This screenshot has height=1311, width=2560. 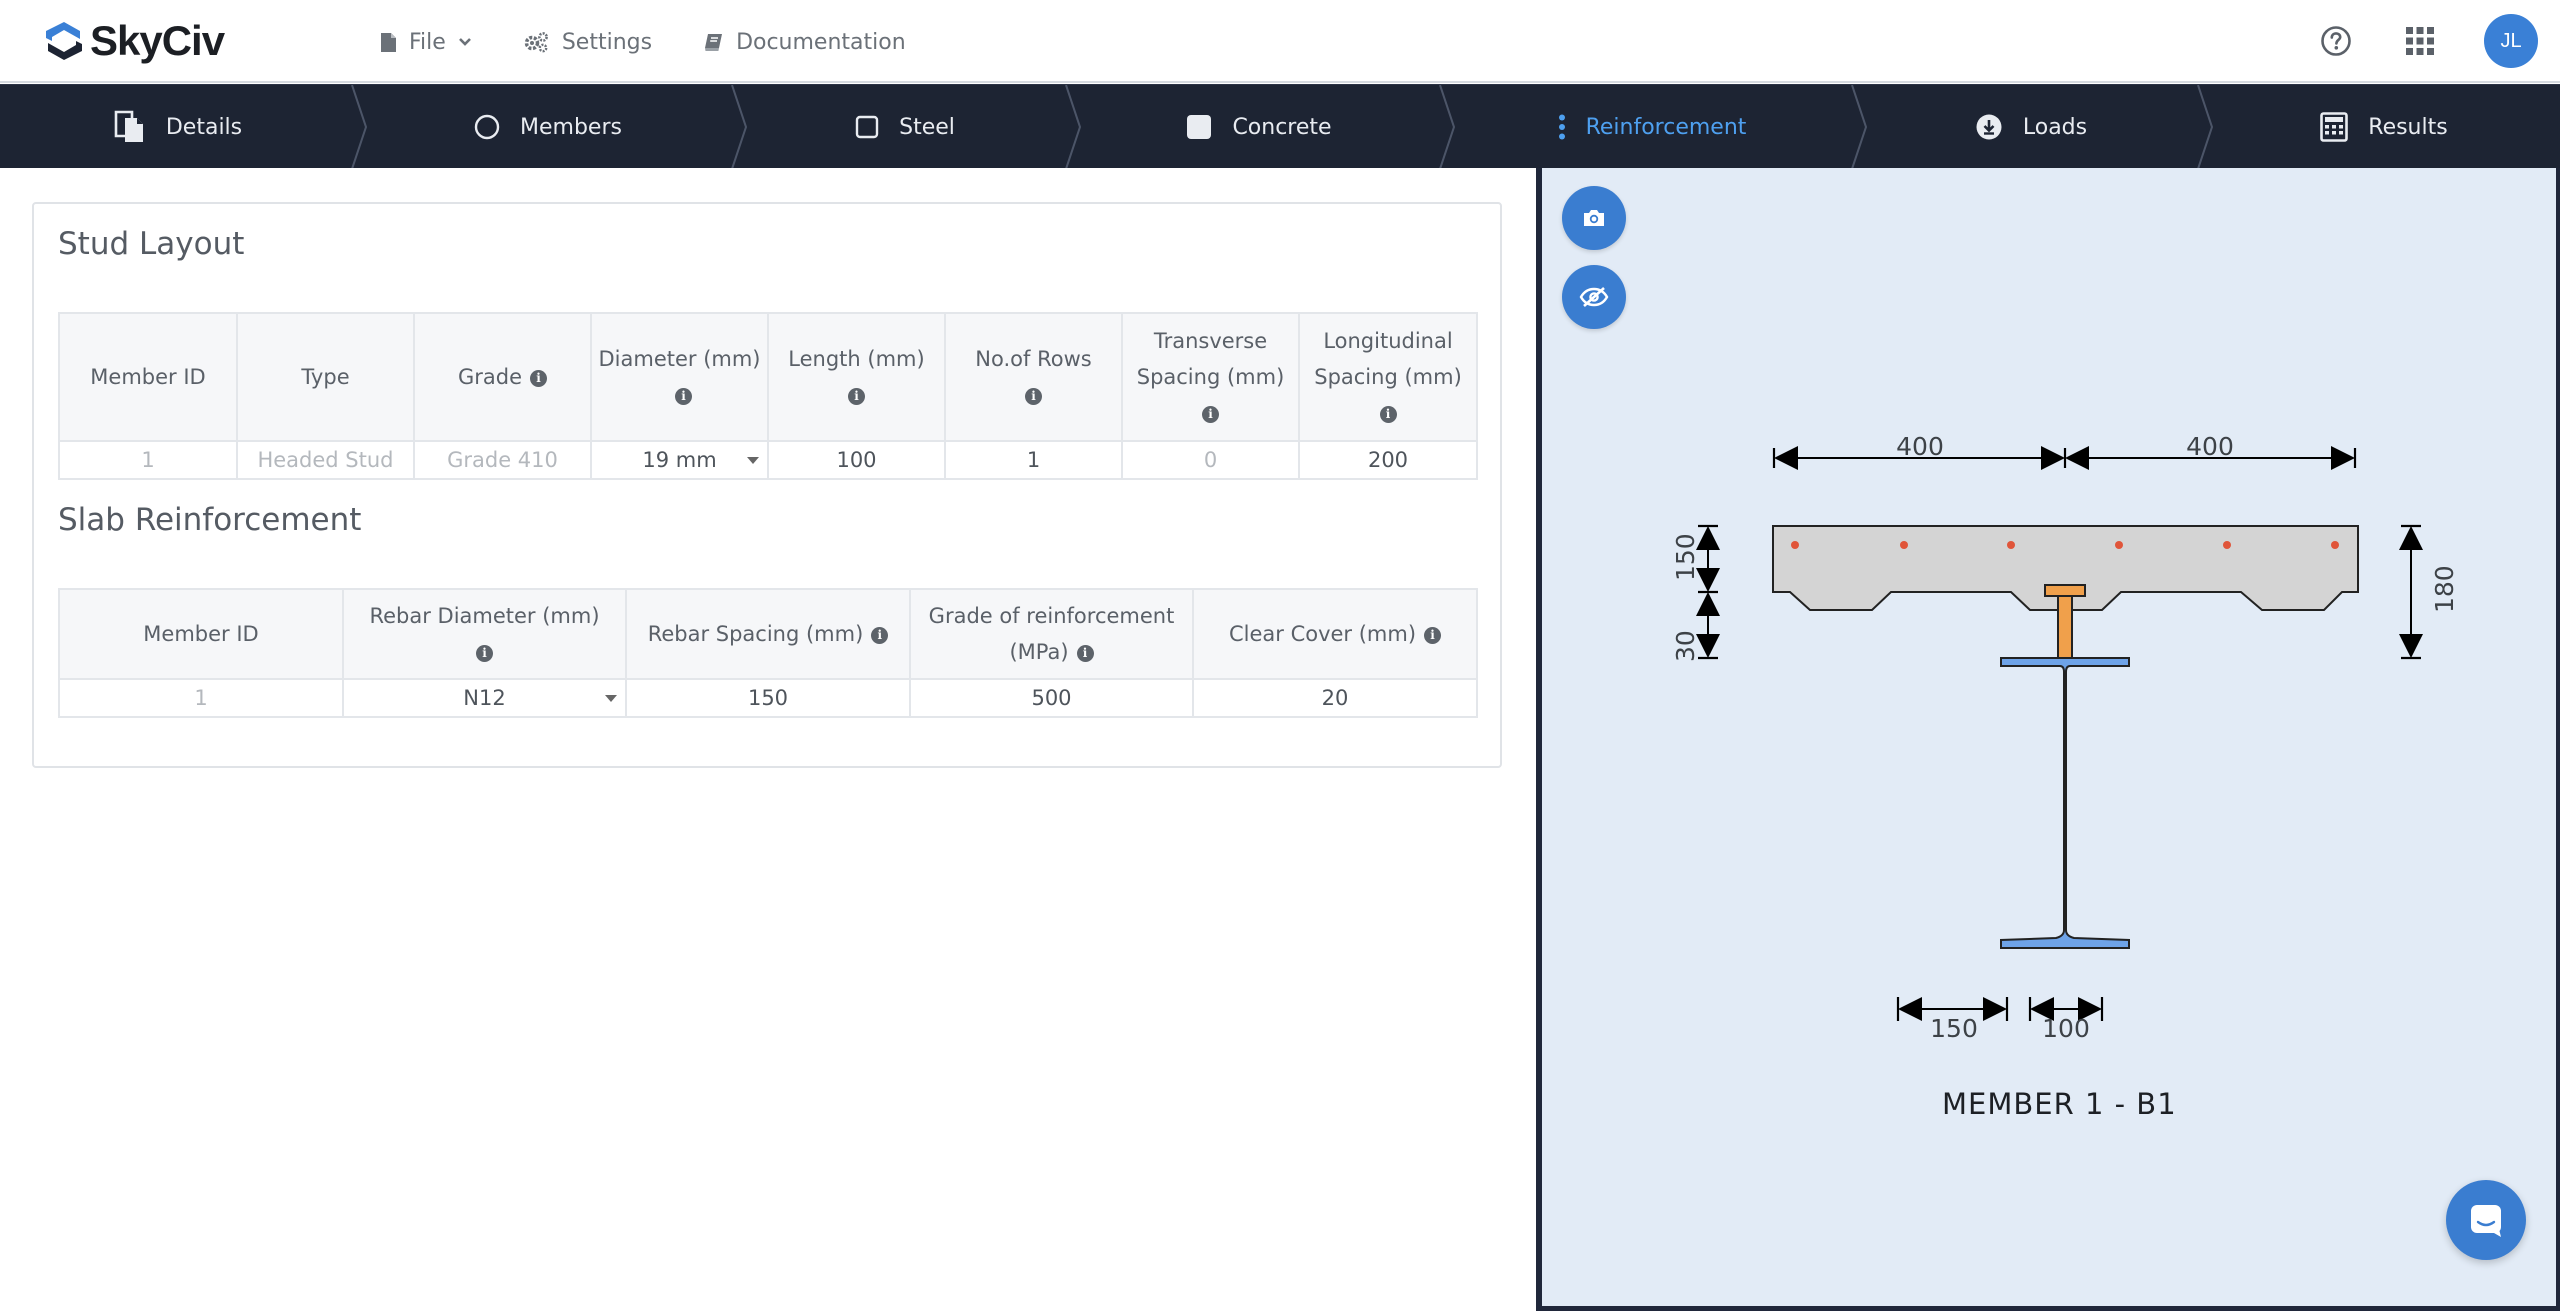 What do you see at coordinates (1989, 127) in the screenshot?
I see `download-circle-icon` at bounding box center [1989, 127].